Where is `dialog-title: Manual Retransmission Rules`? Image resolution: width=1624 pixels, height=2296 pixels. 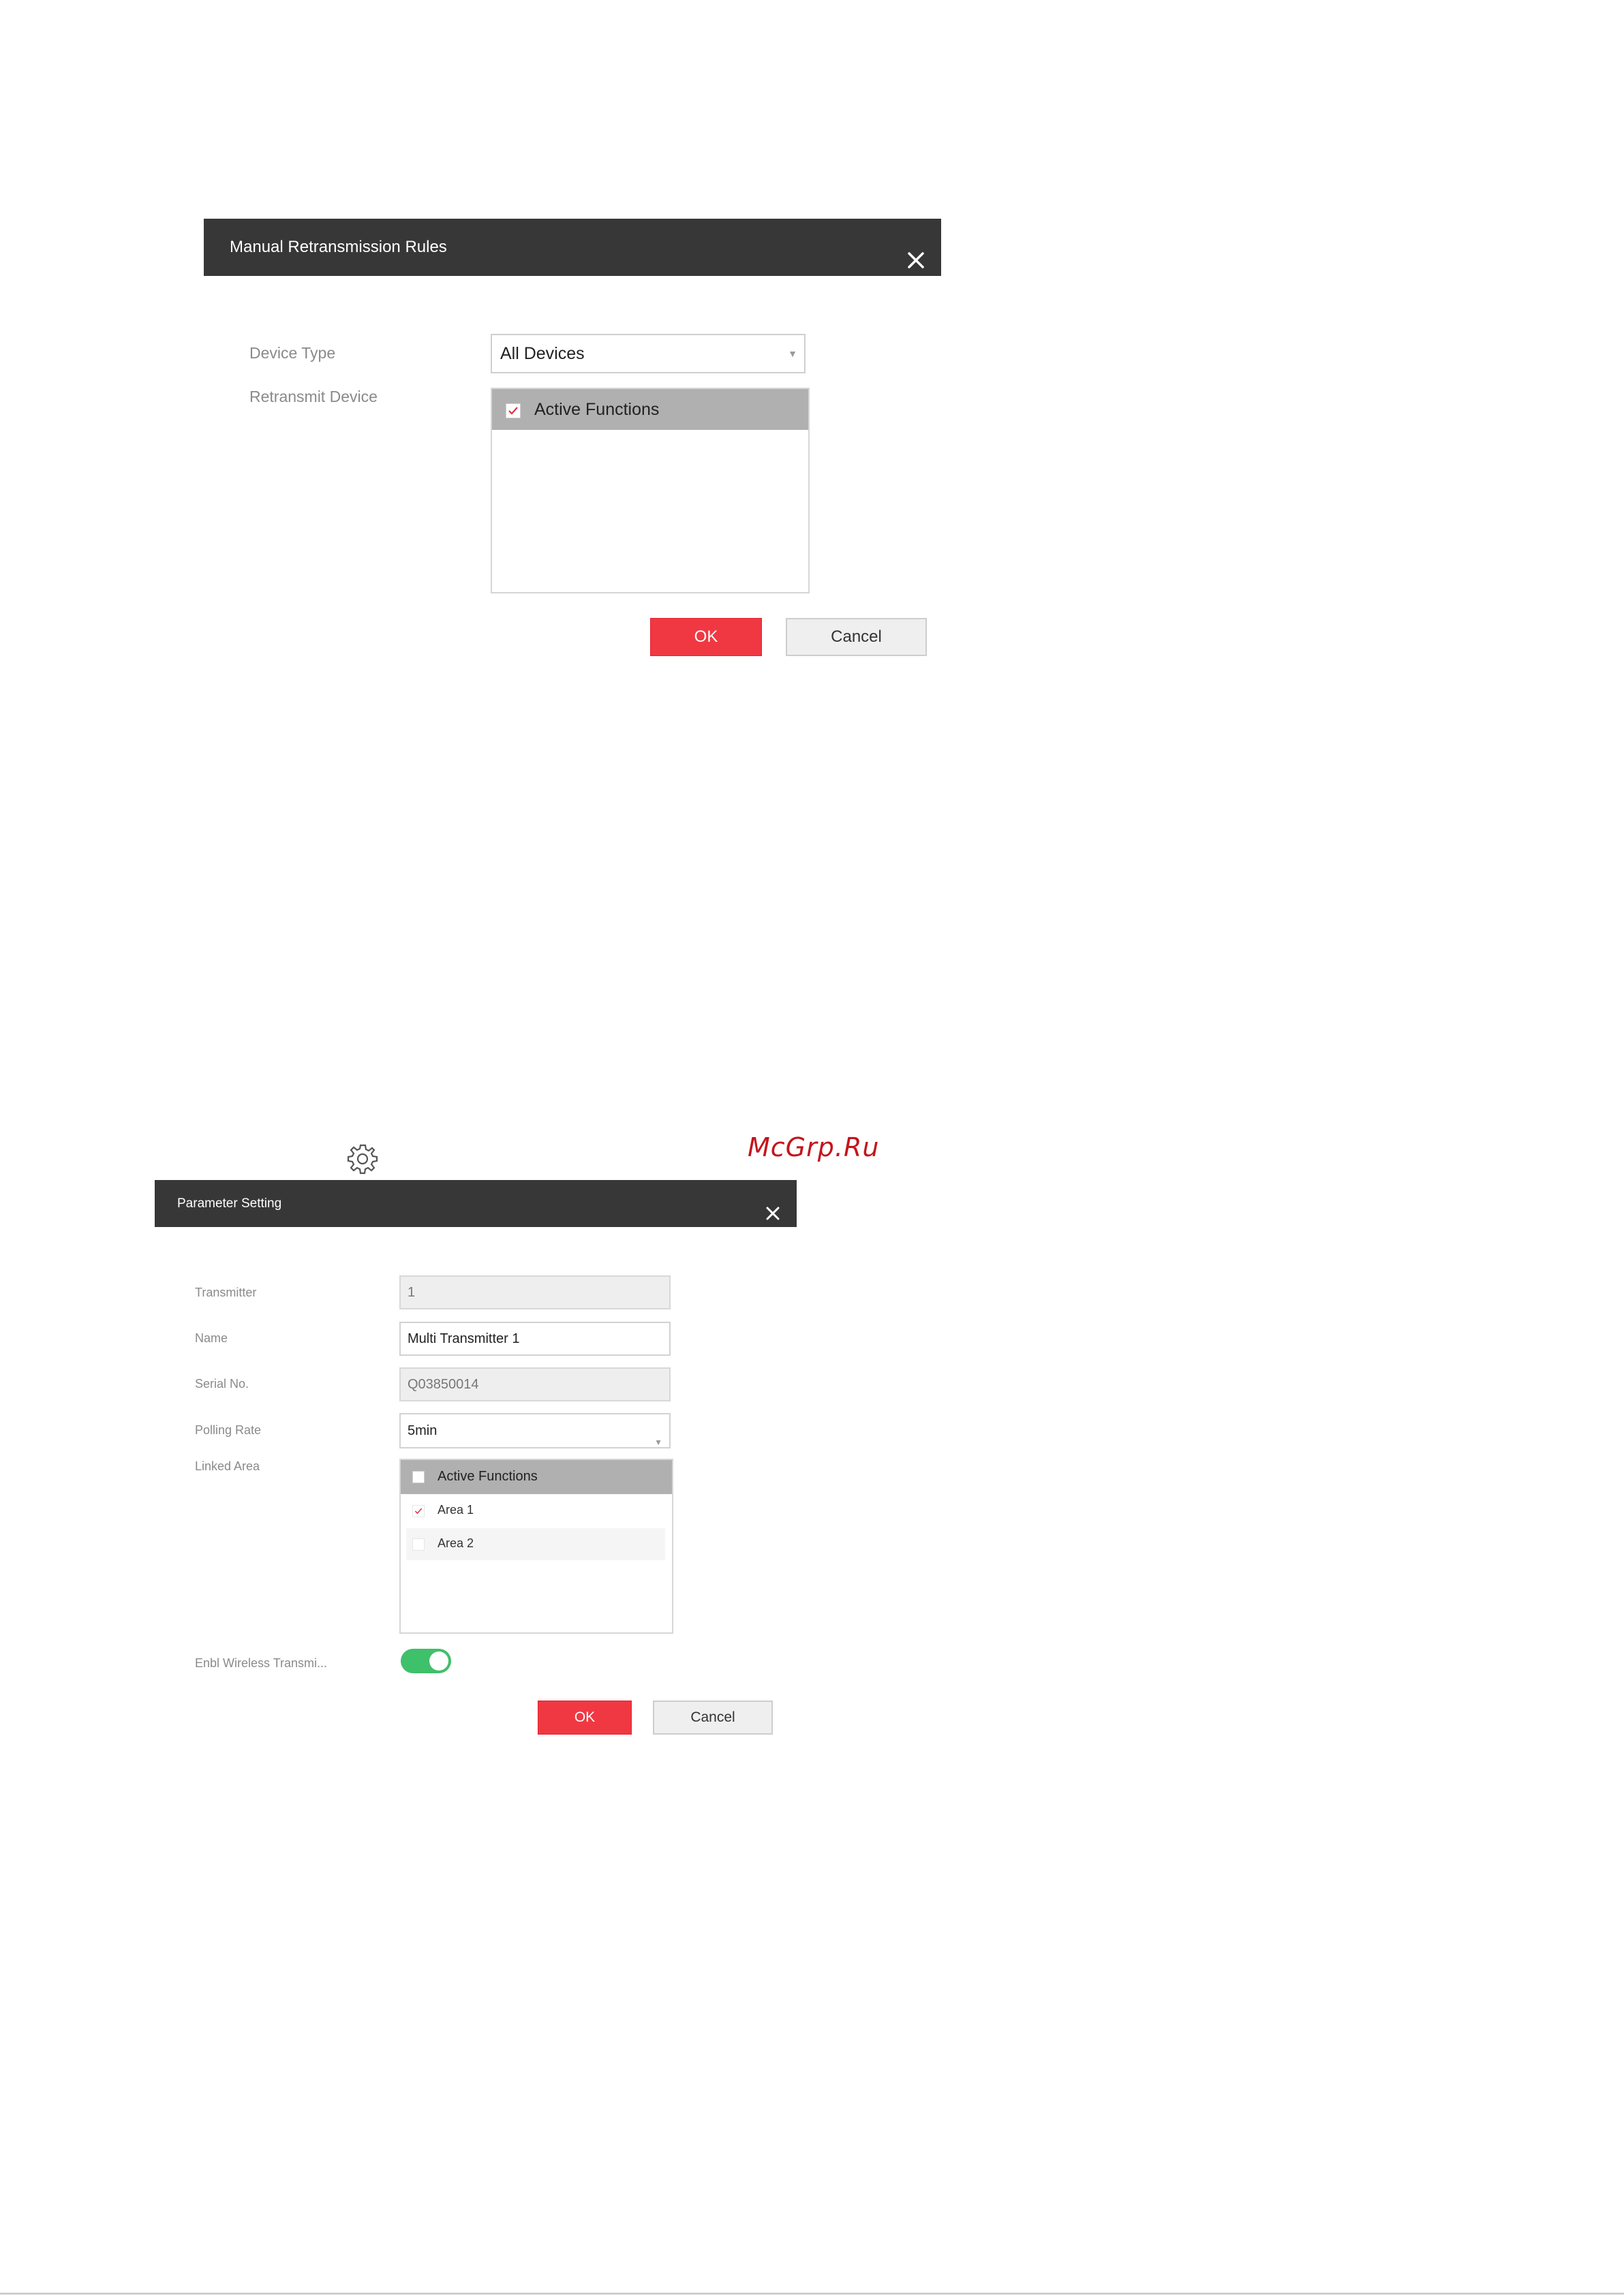
dialog-title: Manual Retransmission Rules is located at coordinates (338, 247).